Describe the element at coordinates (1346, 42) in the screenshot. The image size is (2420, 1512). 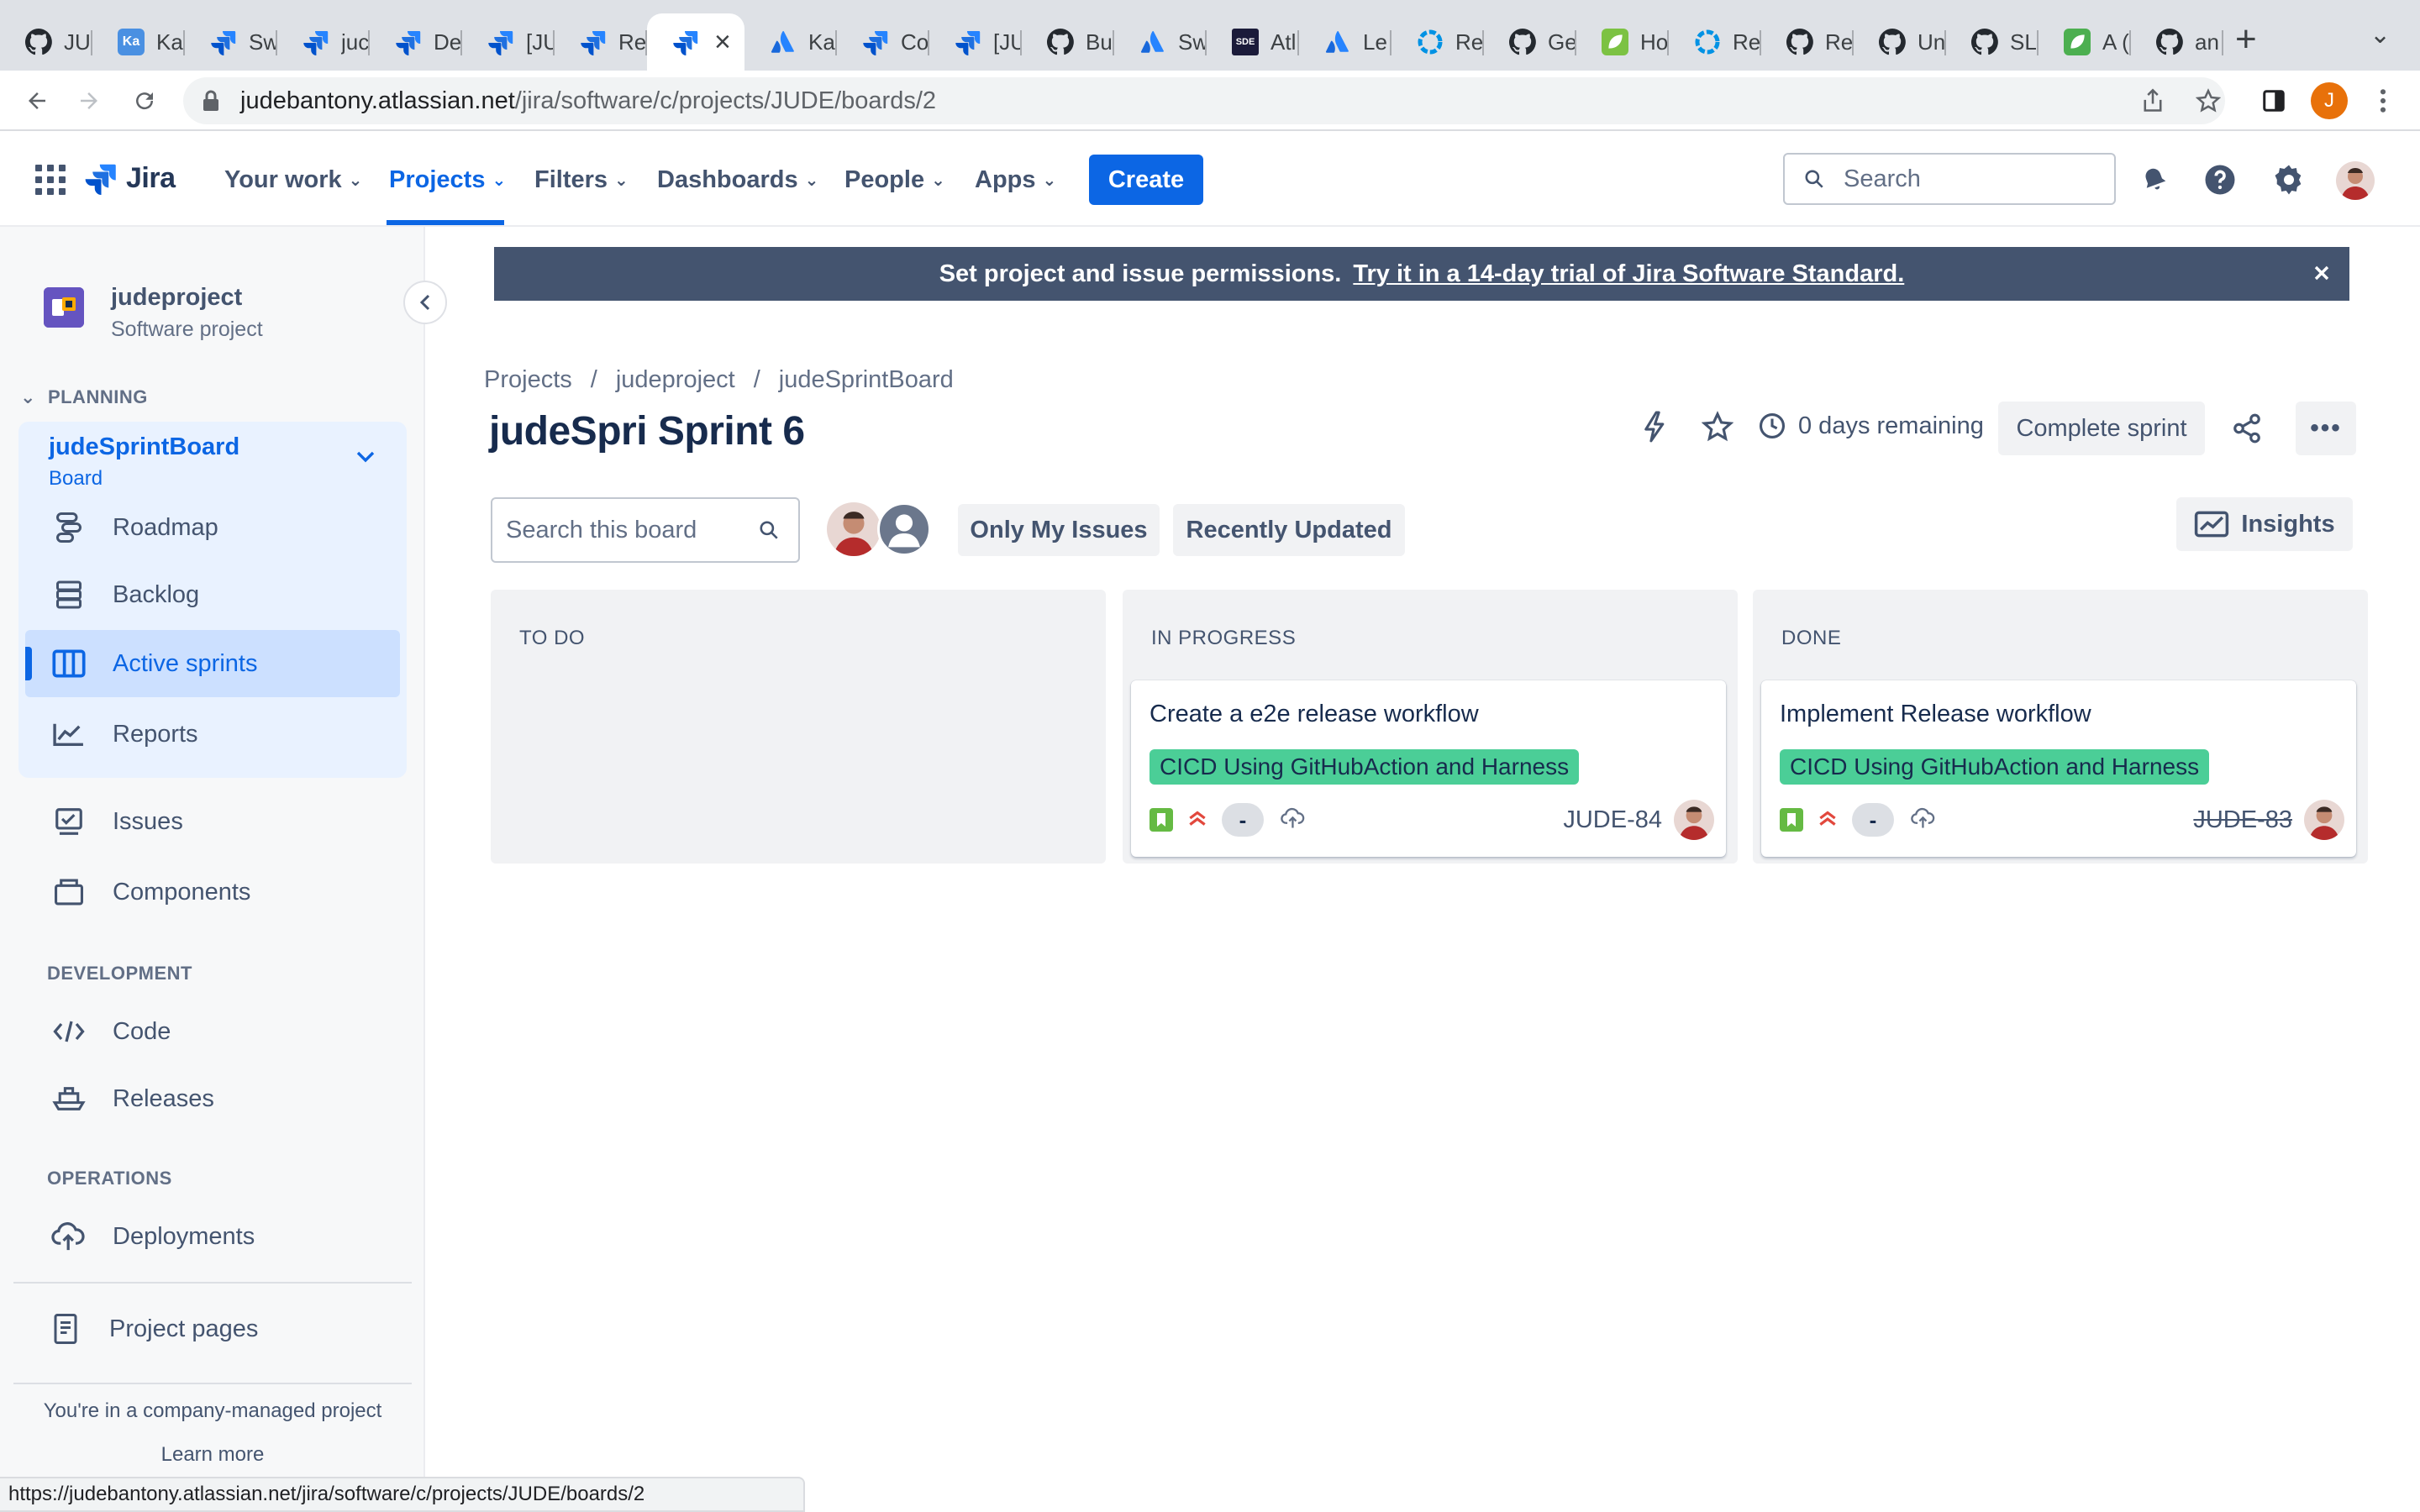
I see `browser-tab: Le` at that location.